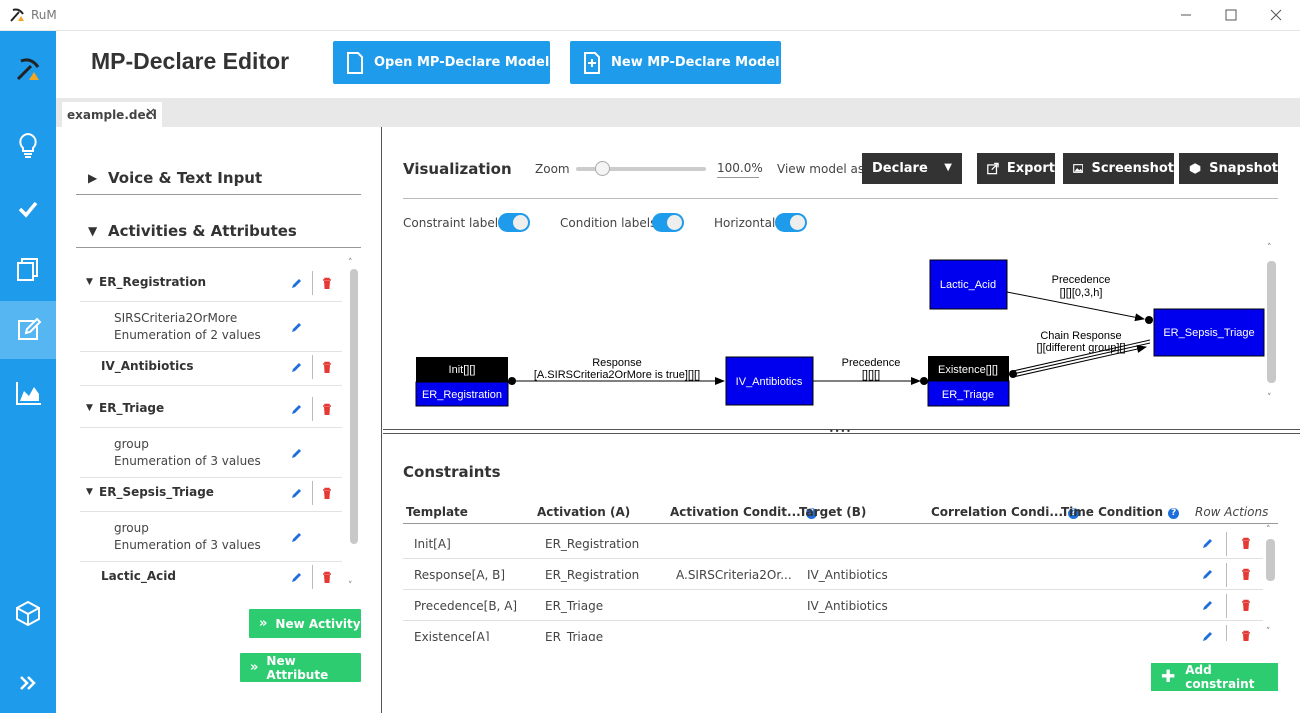 This screenshot has height=713, width=1300. Describe the element at coordinates (462, 62) in the screenshot. I see `open-model-label: Open MP-Declare Model` at that location.